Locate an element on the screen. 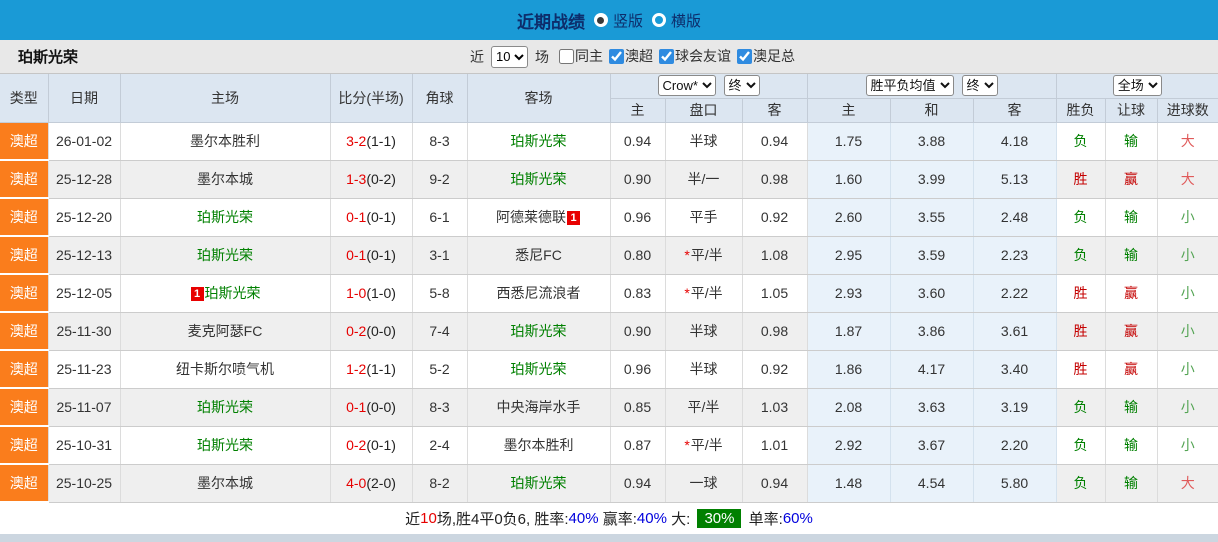  cell-score: 1-3(0-2) is located at coordinates (371, 179).